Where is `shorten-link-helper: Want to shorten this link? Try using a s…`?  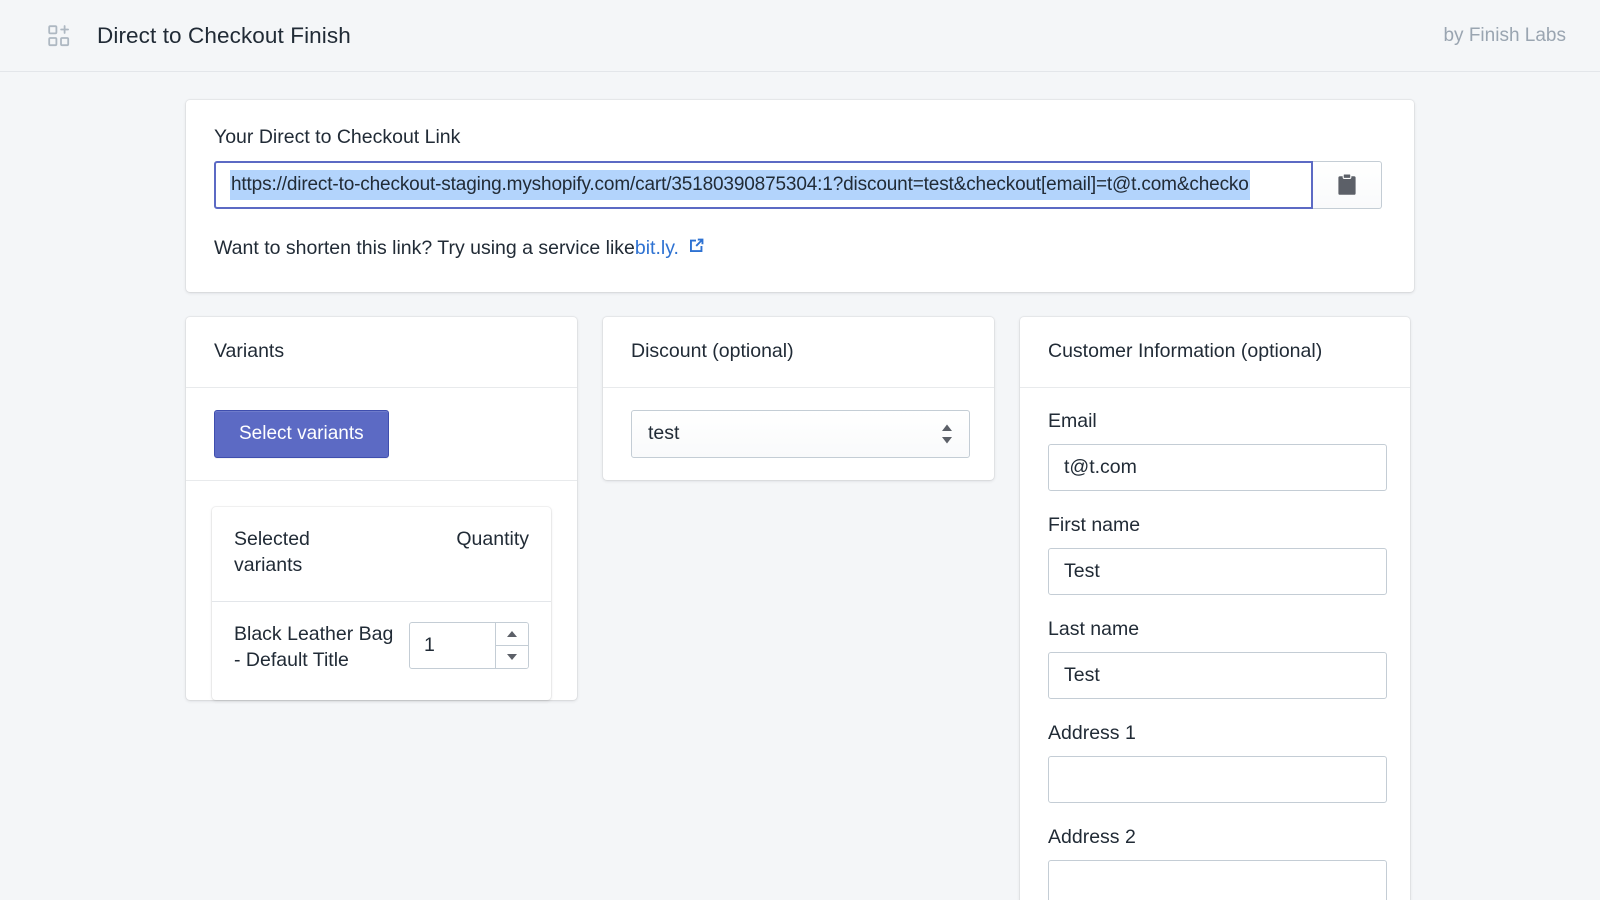
shorten-link-helper: Want to shorten this link? Try using a s… is located at coordinates (800, 248).